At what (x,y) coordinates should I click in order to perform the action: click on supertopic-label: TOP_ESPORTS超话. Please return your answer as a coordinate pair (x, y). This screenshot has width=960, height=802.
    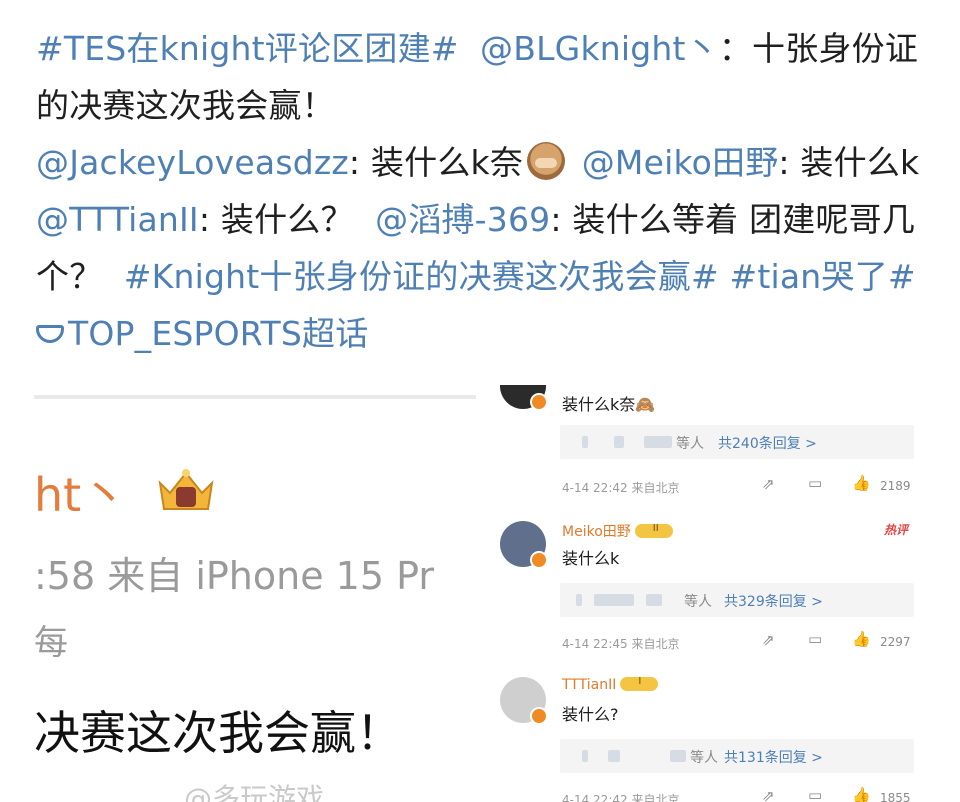
    Looking at the image, I should click on (218, 333).